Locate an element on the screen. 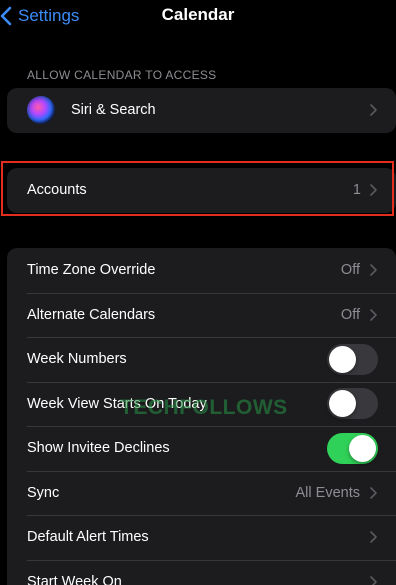 Image resolution: width=396 pixels, height=585 pixels. row-label: Accounts is located at coordinates (57, 190).